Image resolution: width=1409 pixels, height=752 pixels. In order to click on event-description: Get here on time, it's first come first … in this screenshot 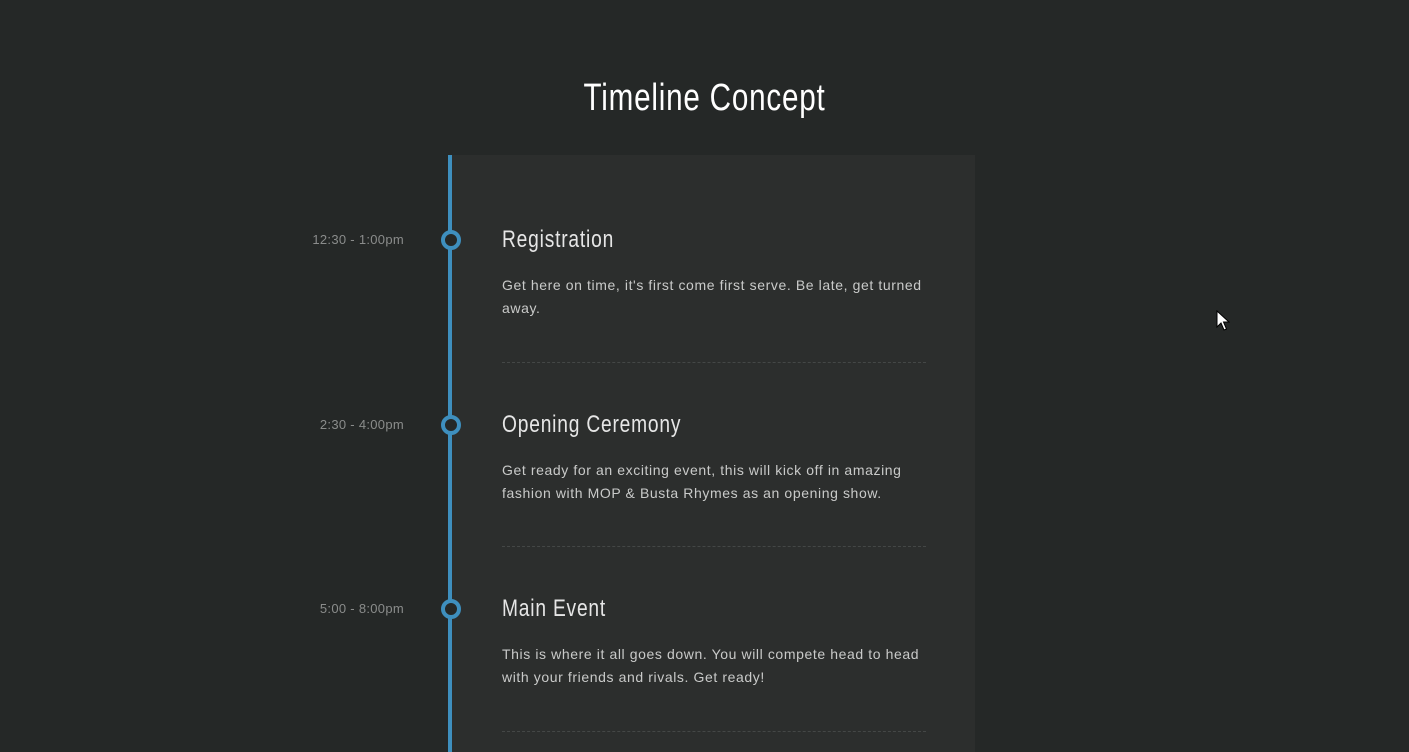, I will do `click(712, 296)`.